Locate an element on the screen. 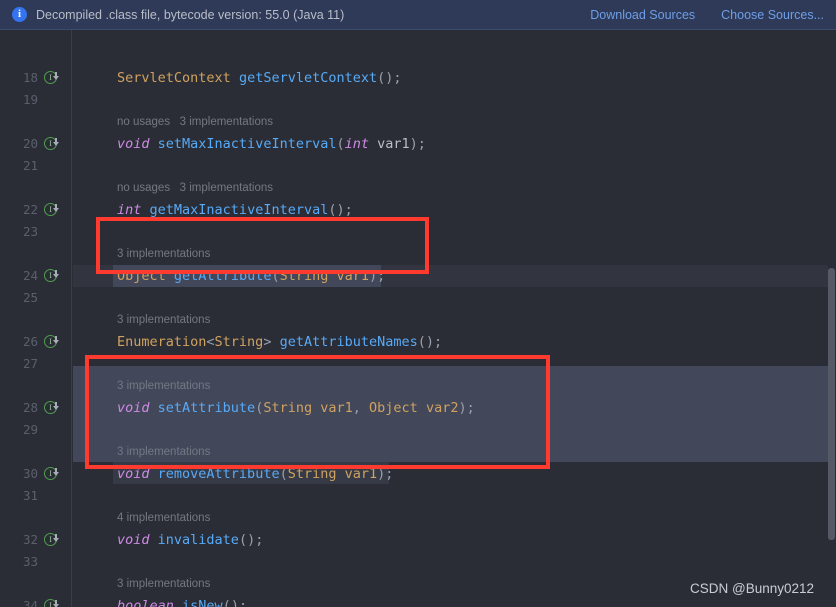  vertical-scrollbar-thumb is located at coordinates (831, 404).